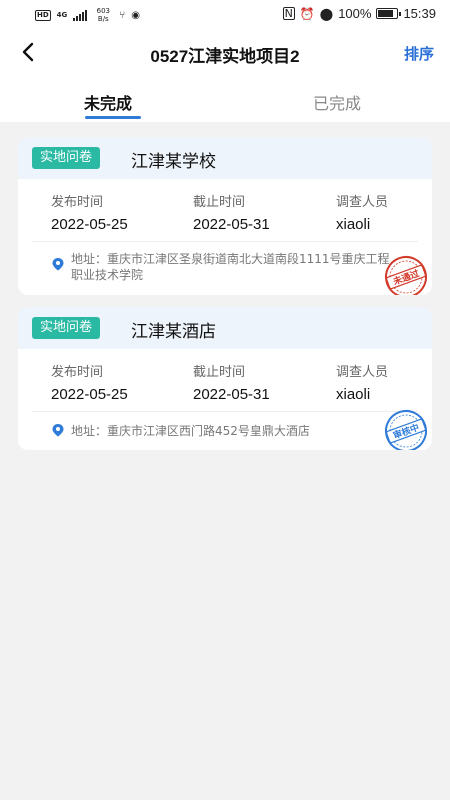 Image resolution: width=450 pixels, height=800 pixels. I want to click on clock: 15:39, so click(419, 13).